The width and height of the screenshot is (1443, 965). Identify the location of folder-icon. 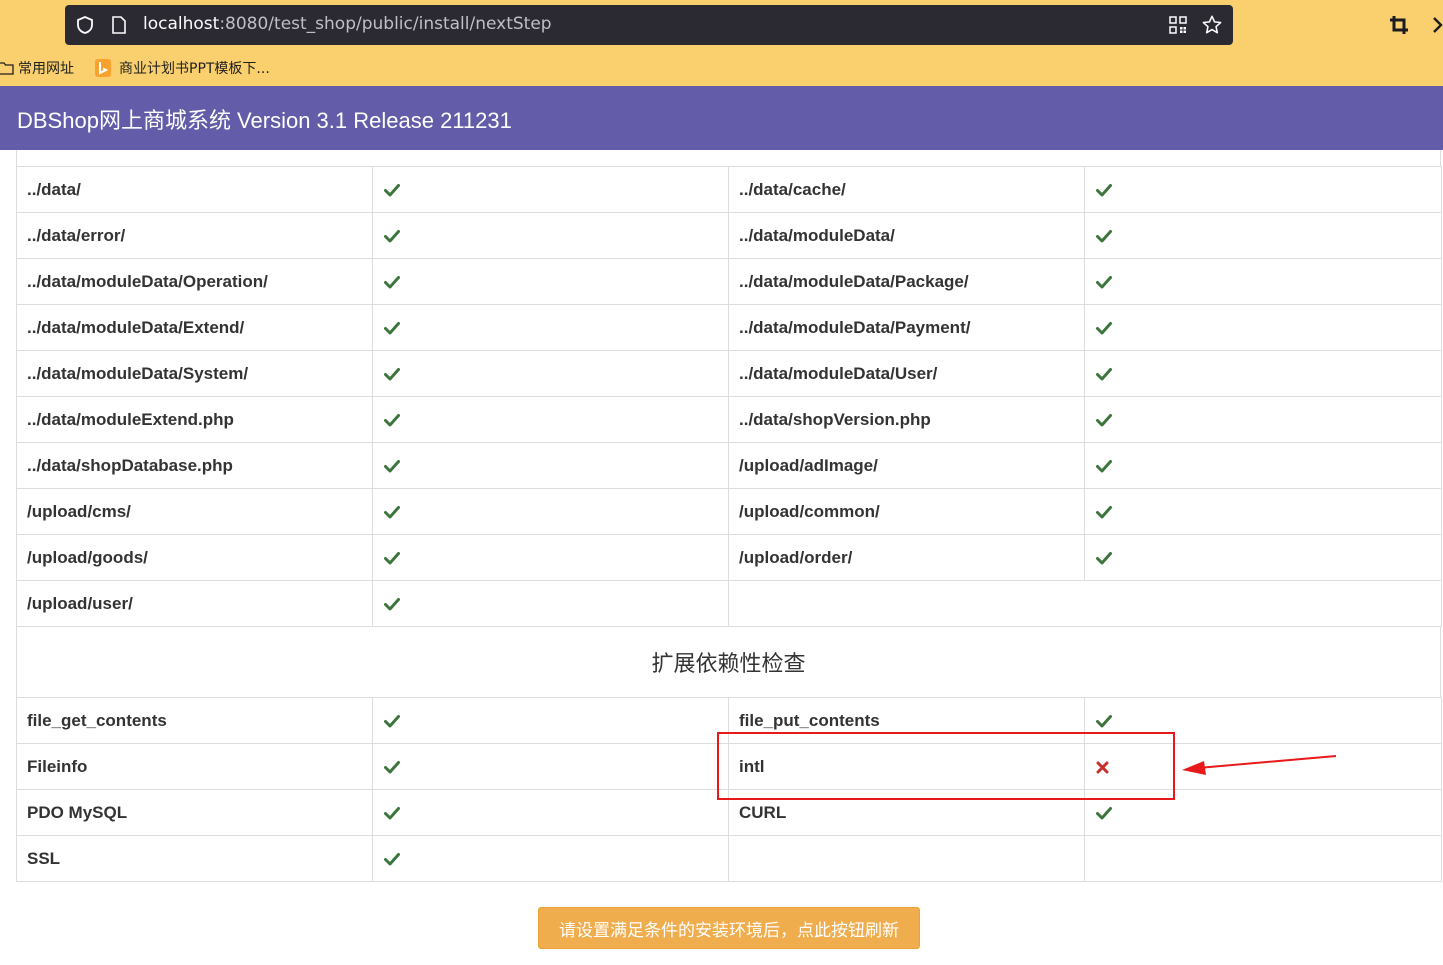
(7, 68).